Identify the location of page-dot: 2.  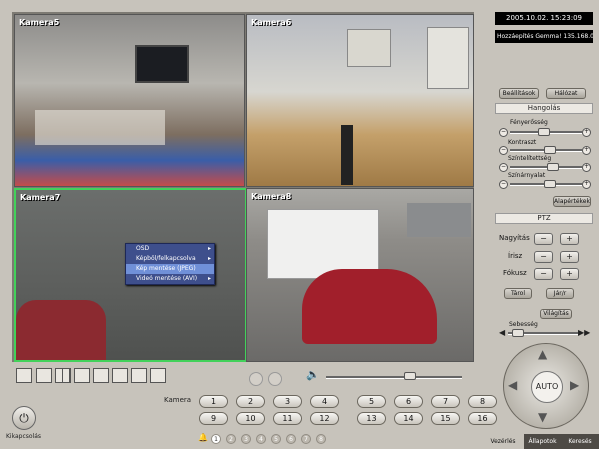
(231, 439).